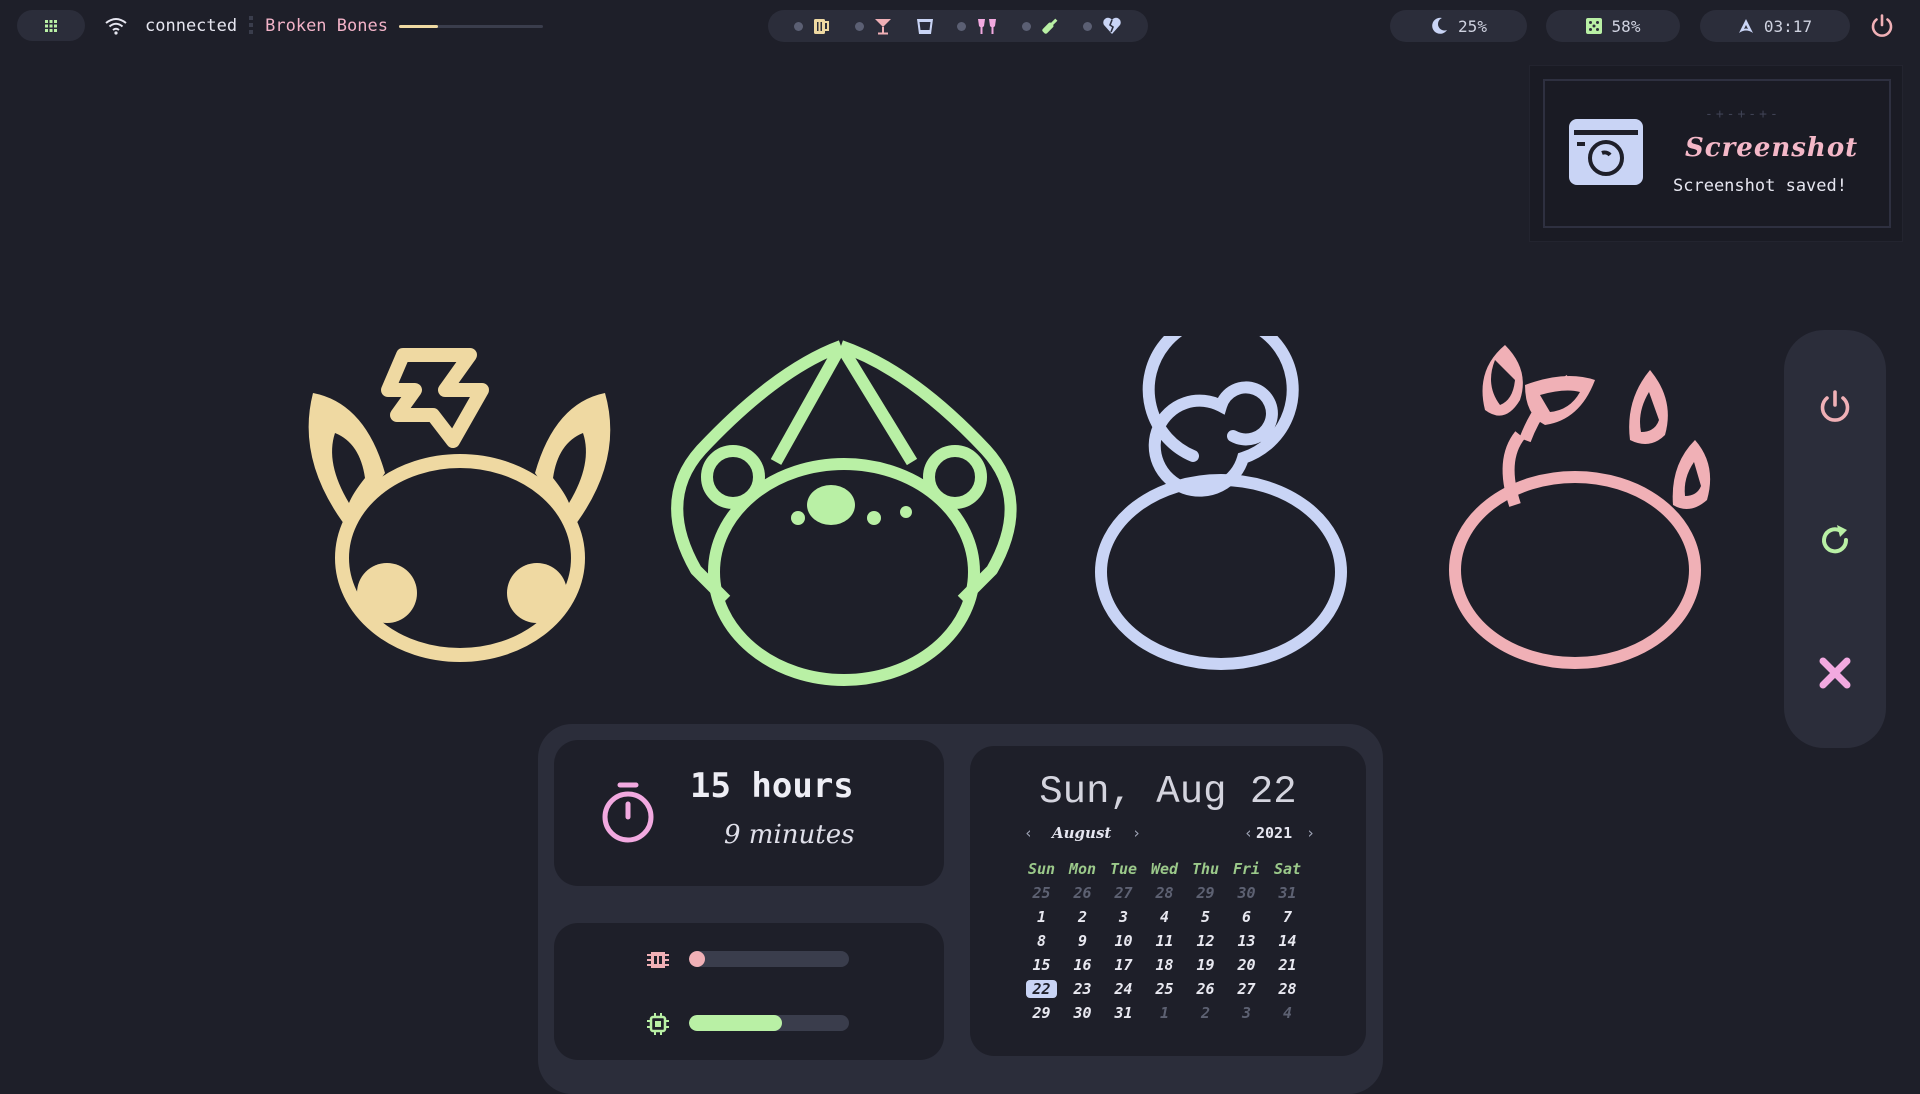 Image resolution: width=1920 pixels, height=1094 pixels. I want to click on calendar-day: 12, so click(1205, 941).